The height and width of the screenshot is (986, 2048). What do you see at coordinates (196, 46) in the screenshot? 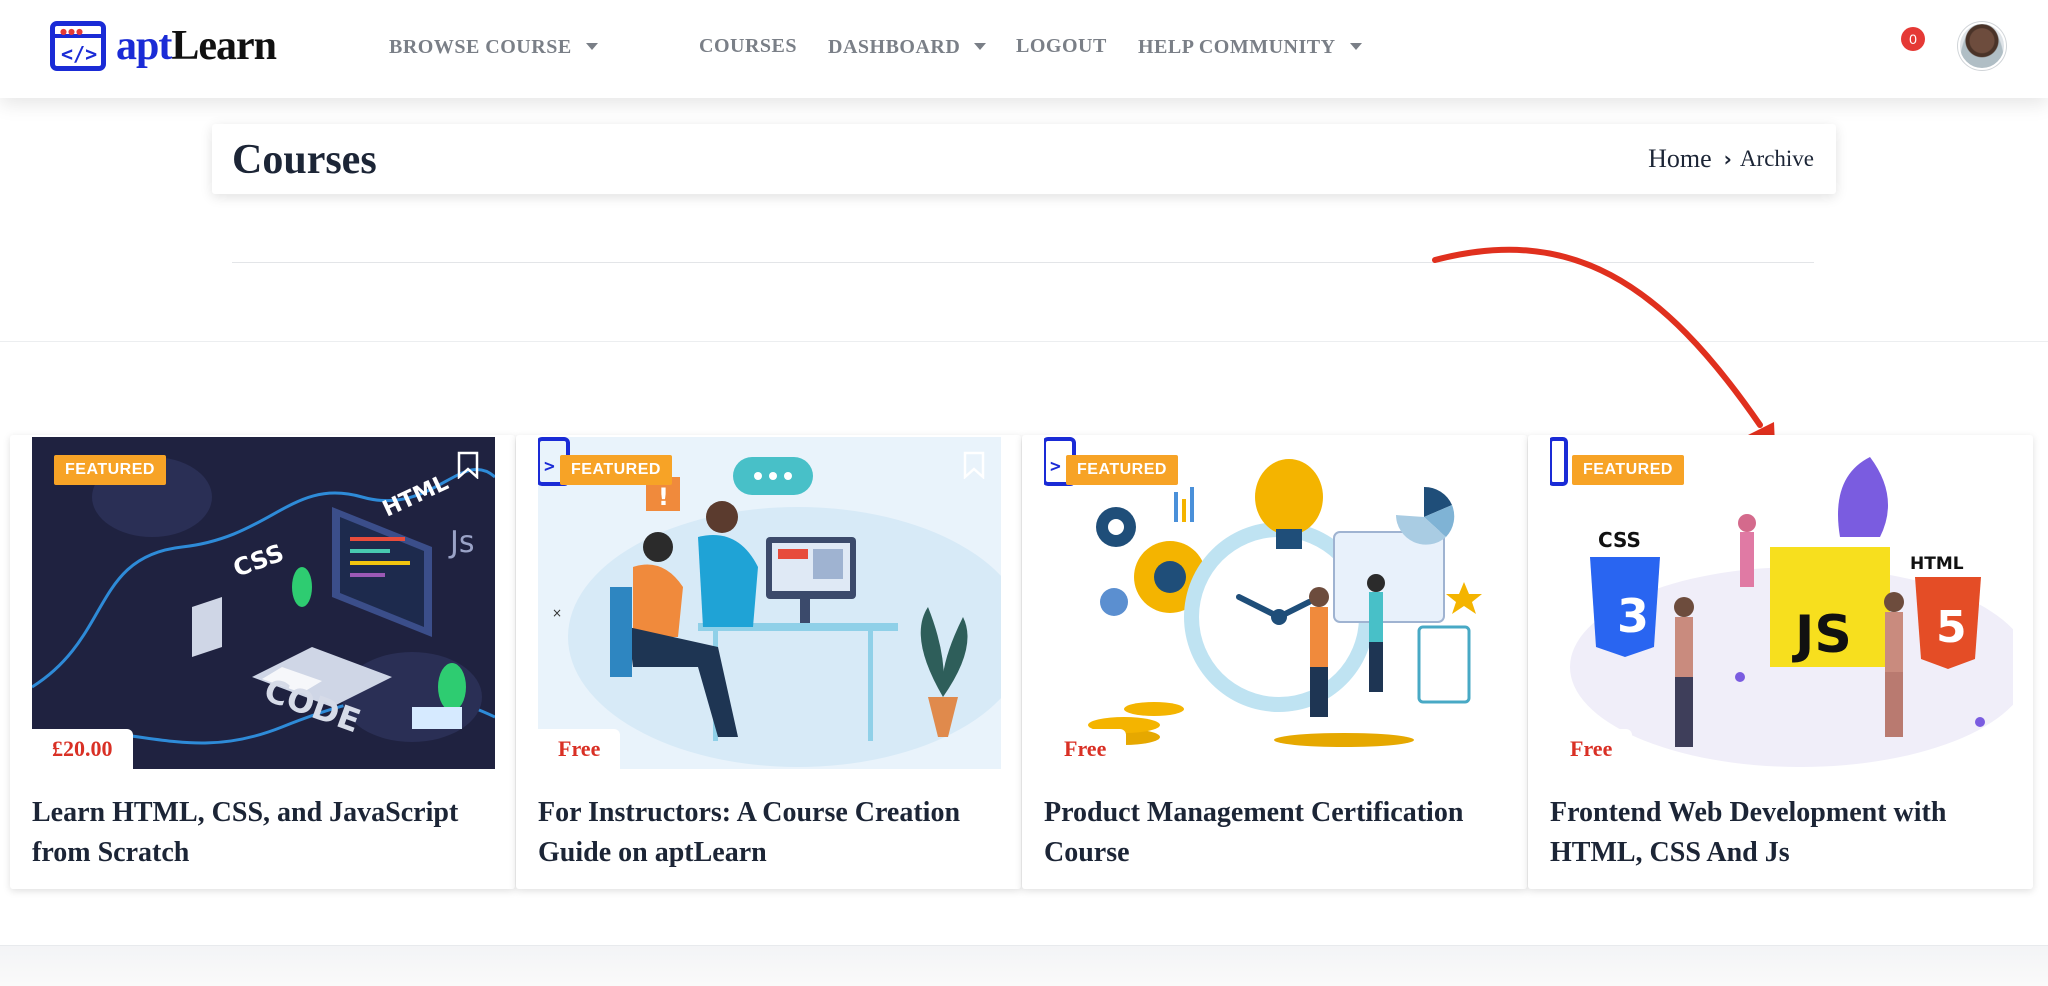
I see `brand-name: aptLearn` at bounding box center [196, 46].